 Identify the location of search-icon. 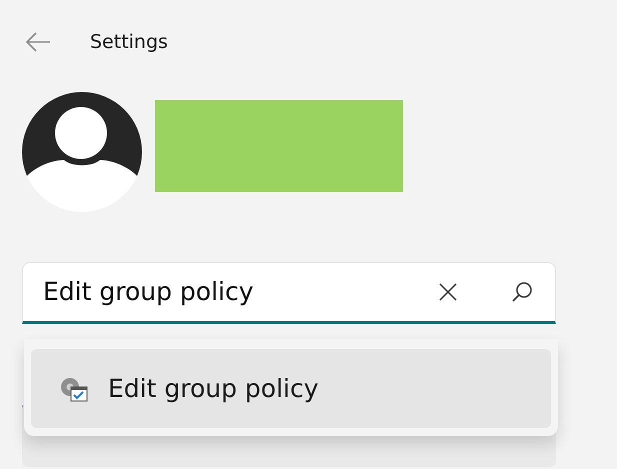
(522, 291).